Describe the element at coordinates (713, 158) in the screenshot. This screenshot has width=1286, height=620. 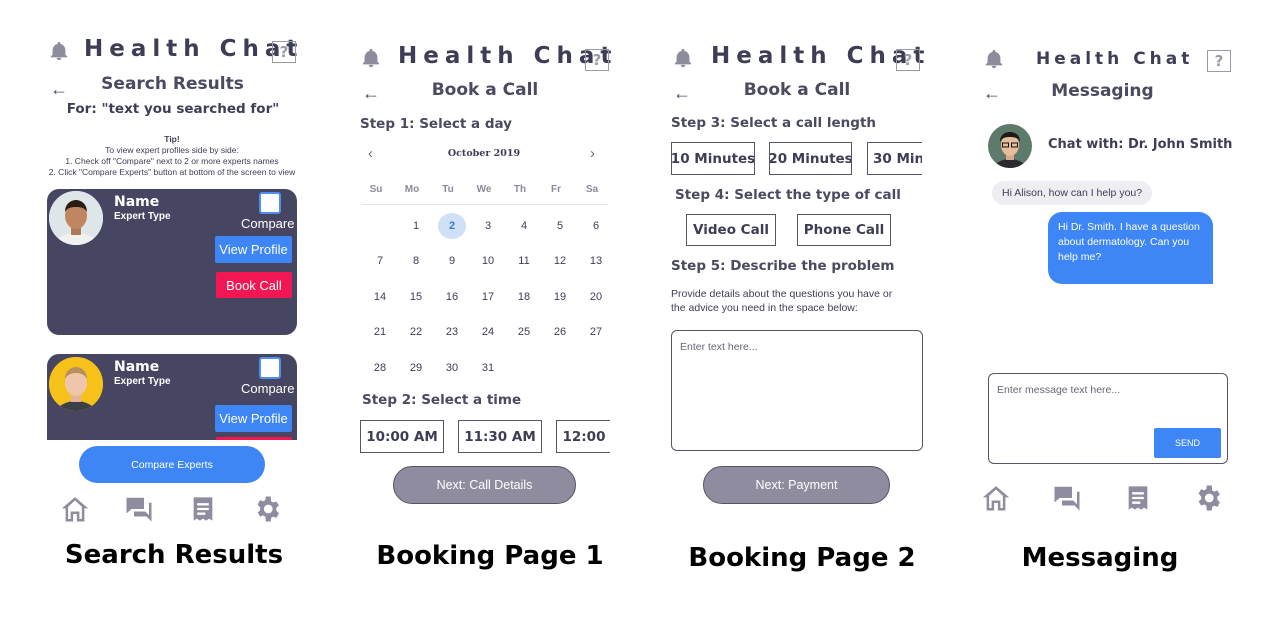
I see `call-length-option: 10 Minutes` at that location.